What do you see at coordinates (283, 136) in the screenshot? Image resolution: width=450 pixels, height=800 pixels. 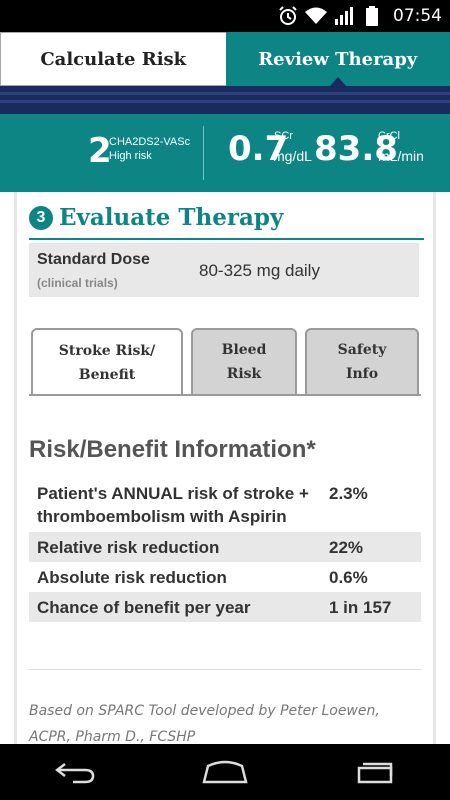 I see `scr-label: SCr` at bounding box center [283, 136].